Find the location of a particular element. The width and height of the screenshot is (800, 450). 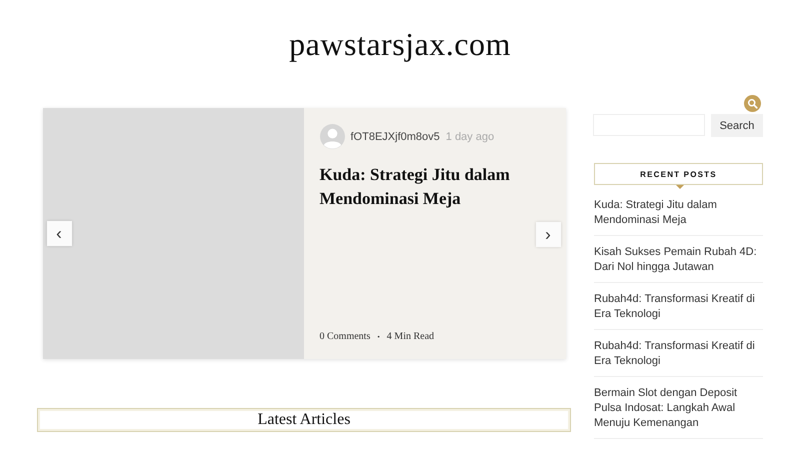

read-time: 4 Min Read is located at coordinates (410, 336).